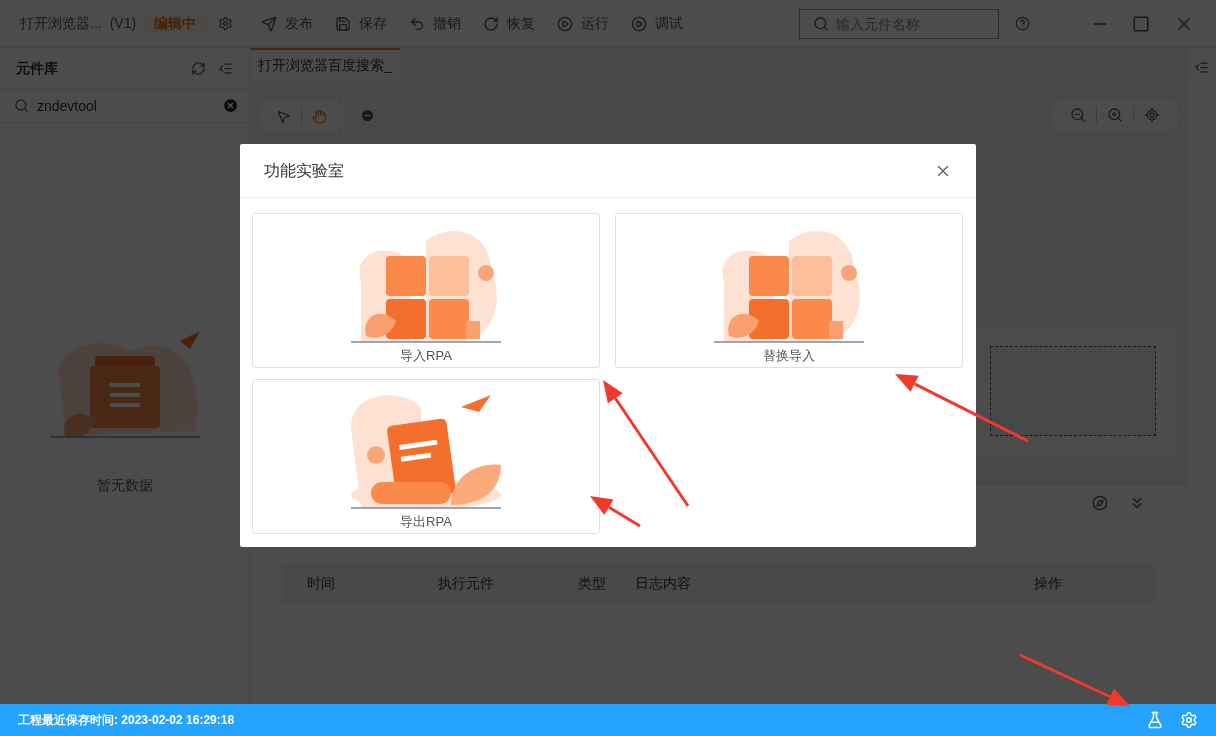 This screenshot has width=1216, height=736. I want to click on column-header: 操作, so click(1048, 583).